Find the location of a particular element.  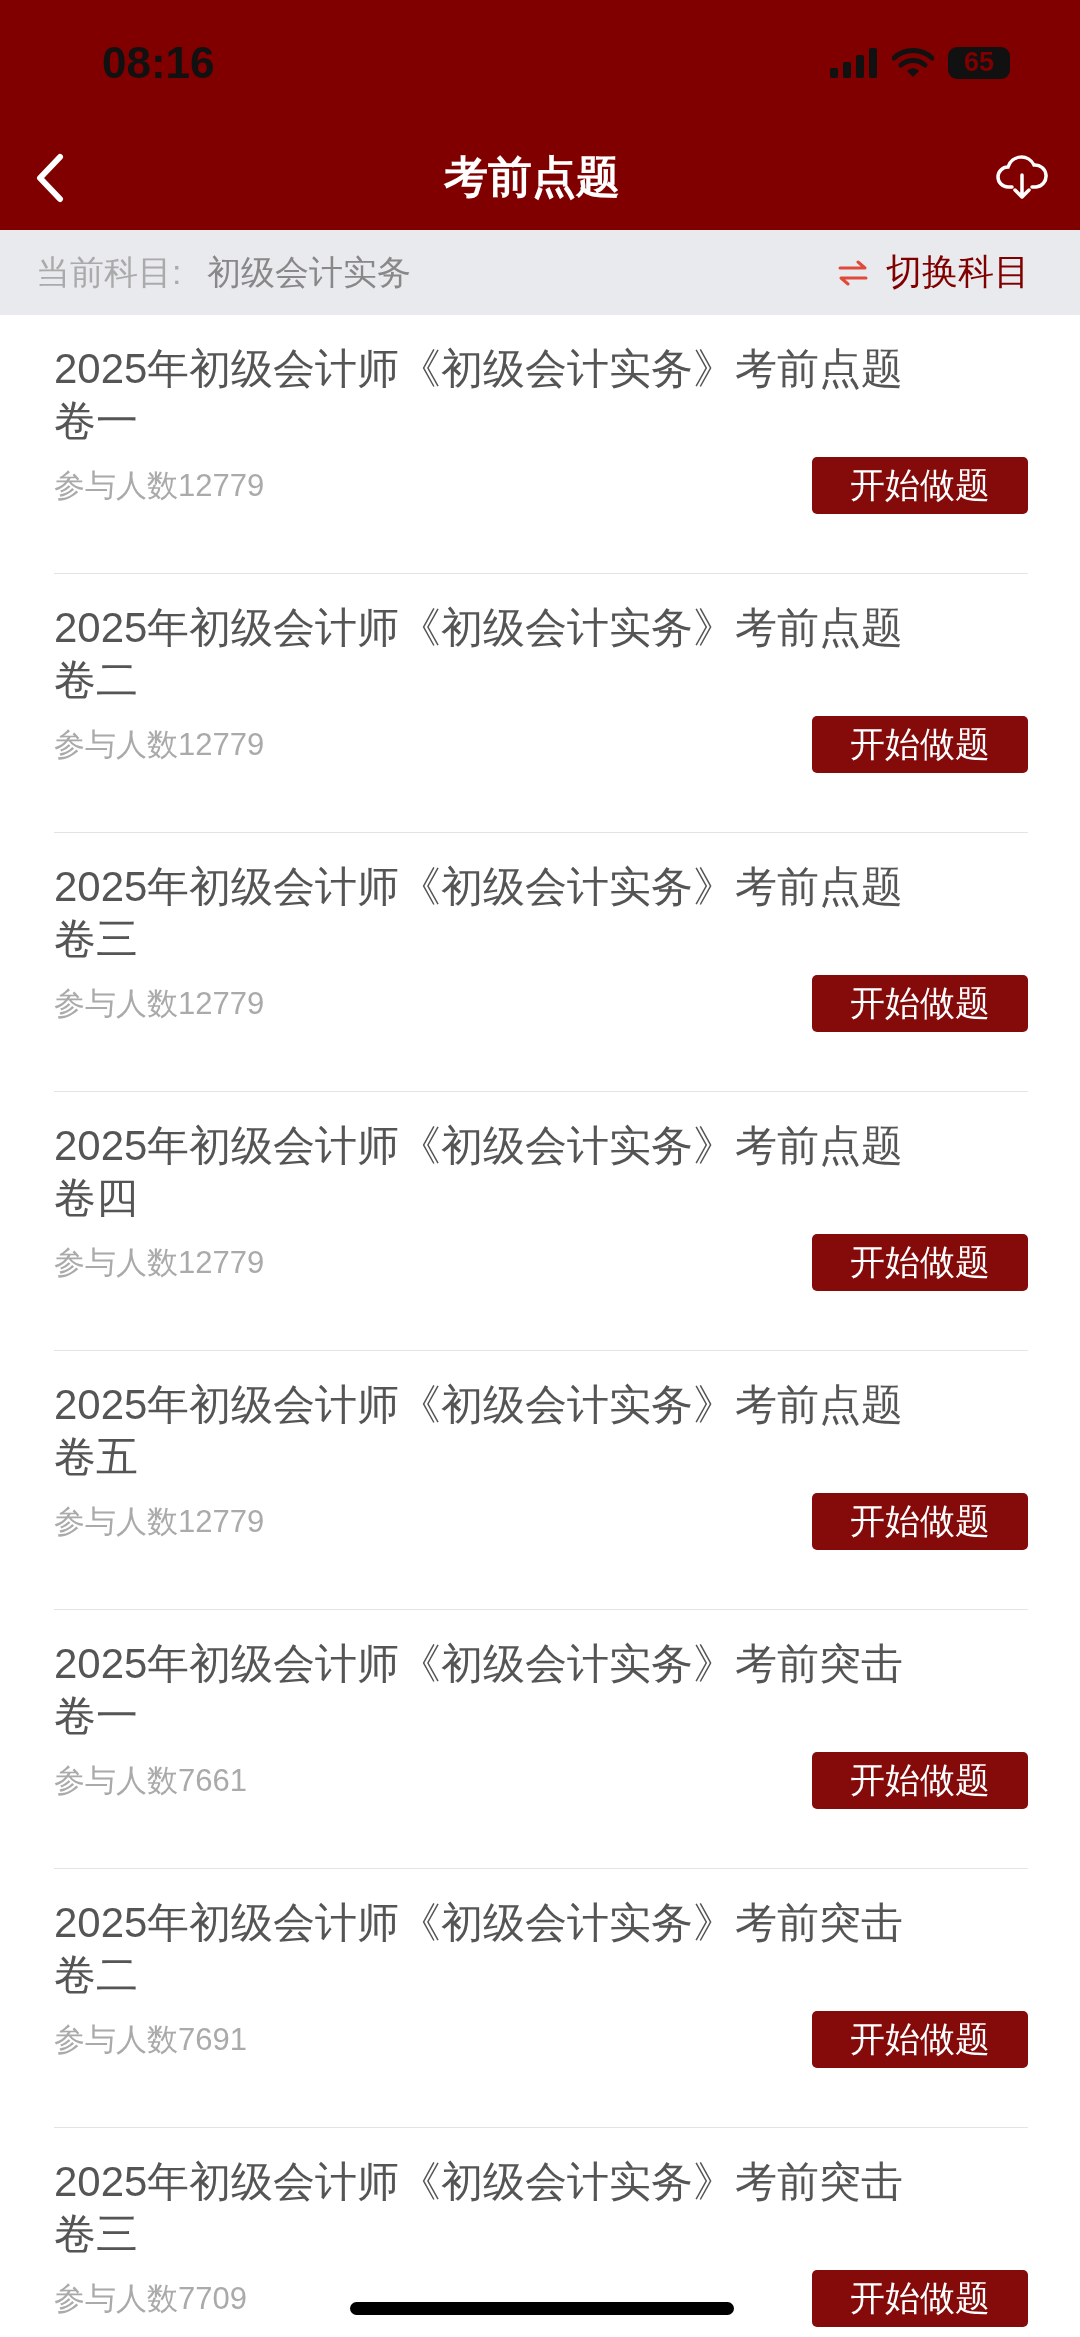

participant-count: 参与人数7709 is located at coordinates (150, 2298).